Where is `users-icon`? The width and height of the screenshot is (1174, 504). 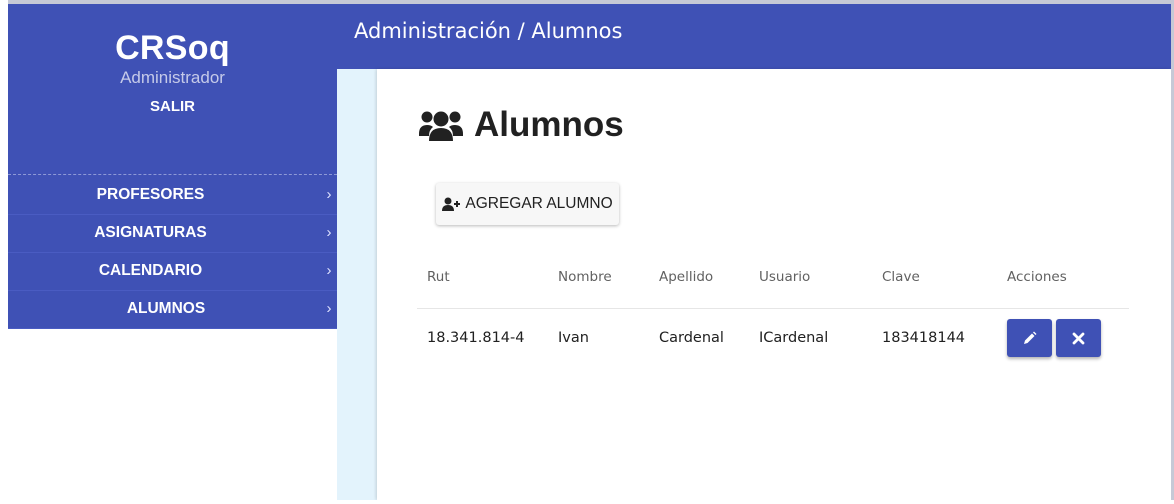 users-icon is located at coordinates (441, 126).